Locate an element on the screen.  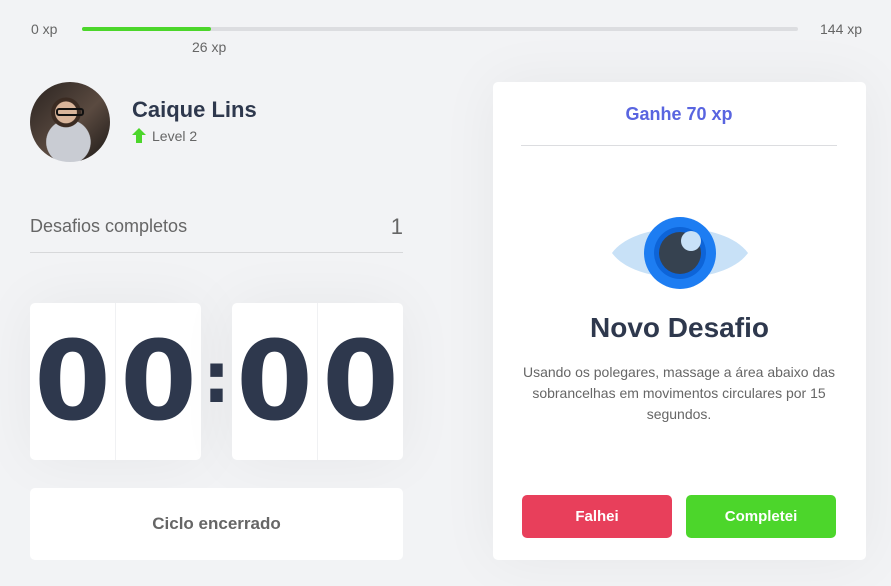
eye-icon is located at coordinates (680, 253).